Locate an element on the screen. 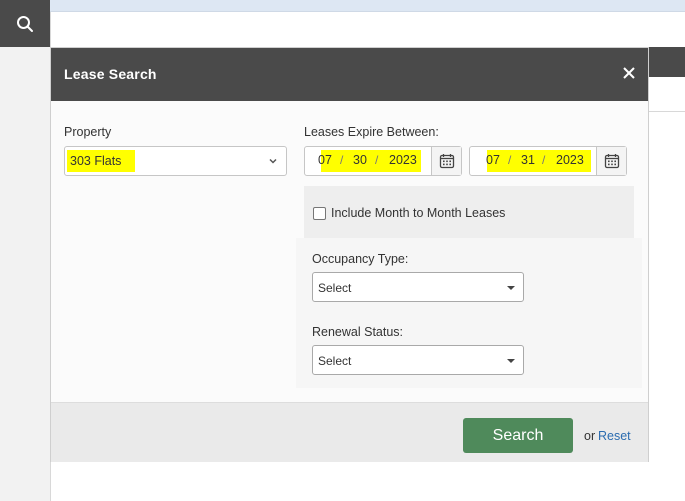 The height and width of the screenshot is (501, 685). start-month: 07 is located at coordinates (325, 160).